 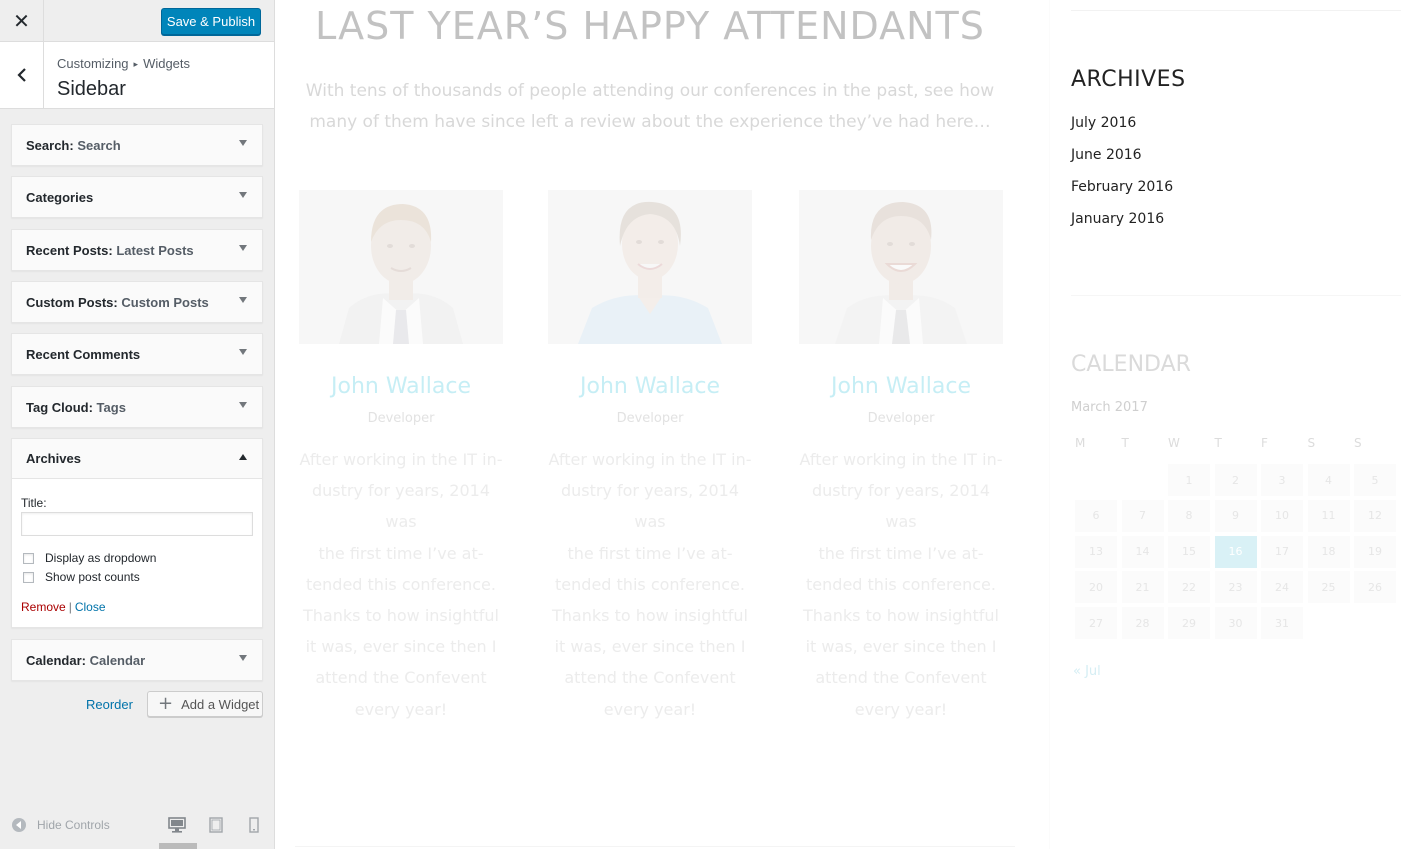 I want to click on widget-header: Categories, so click(x=137, y=197).